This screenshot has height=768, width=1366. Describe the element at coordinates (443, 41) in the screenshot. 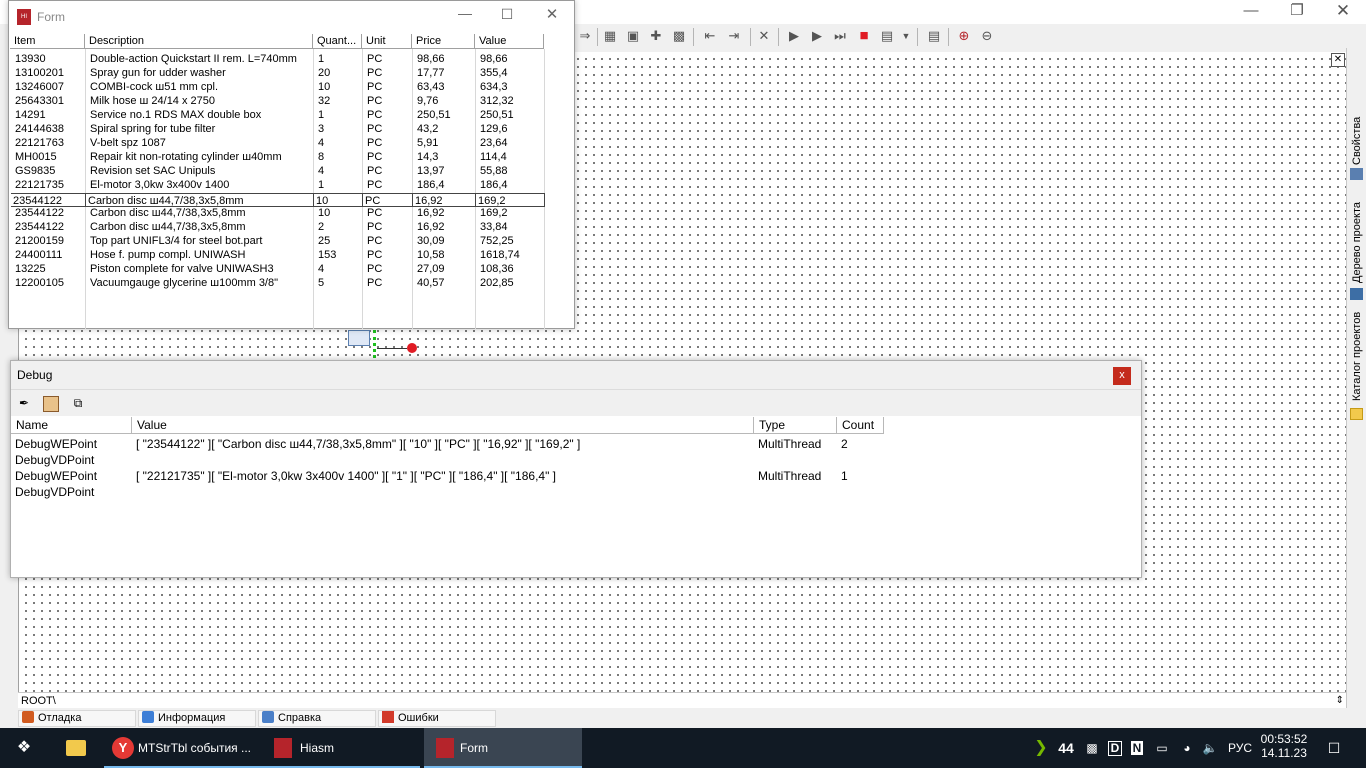

I see `column-header: Price` at that location.